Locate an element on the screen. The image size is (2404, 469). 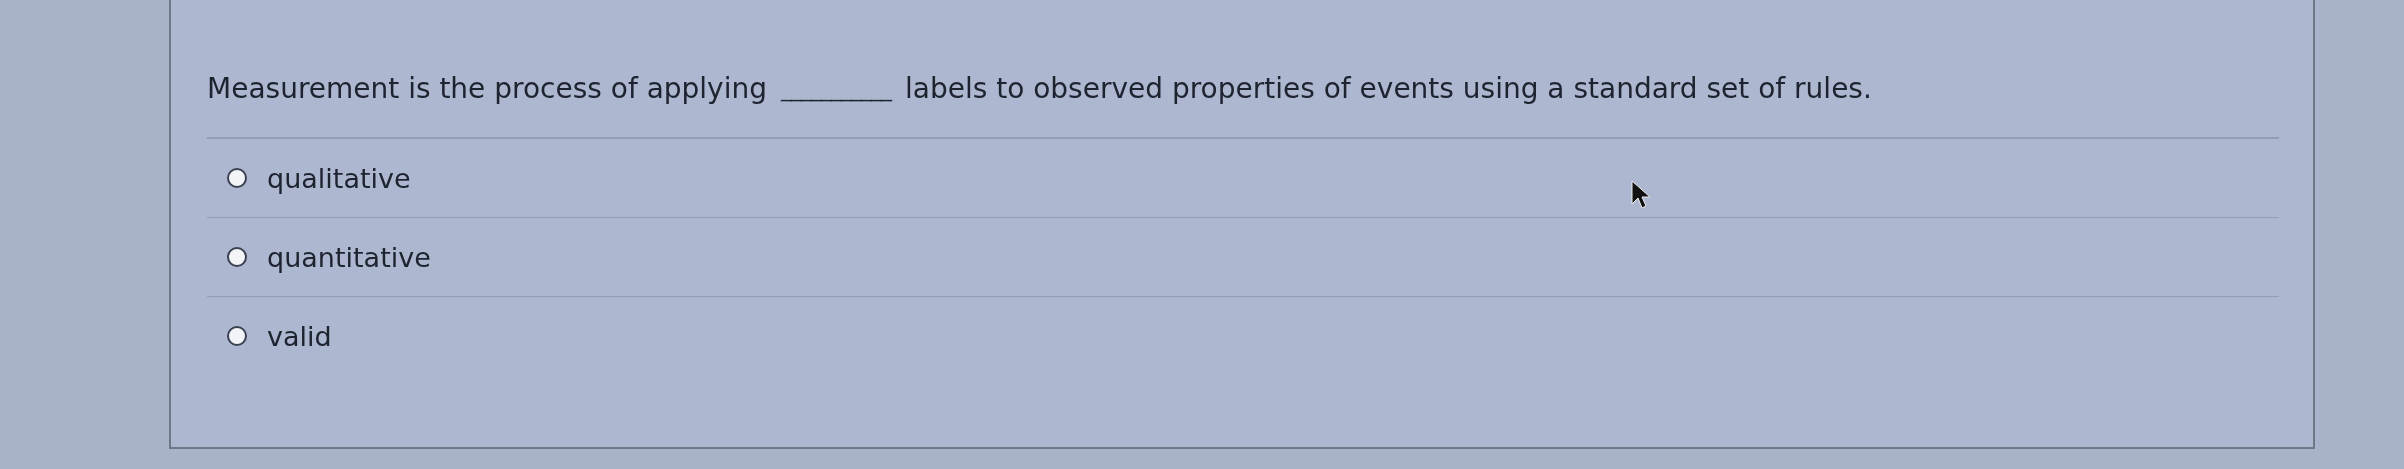
option-label: qualitative is located at coordinates (339, 178).